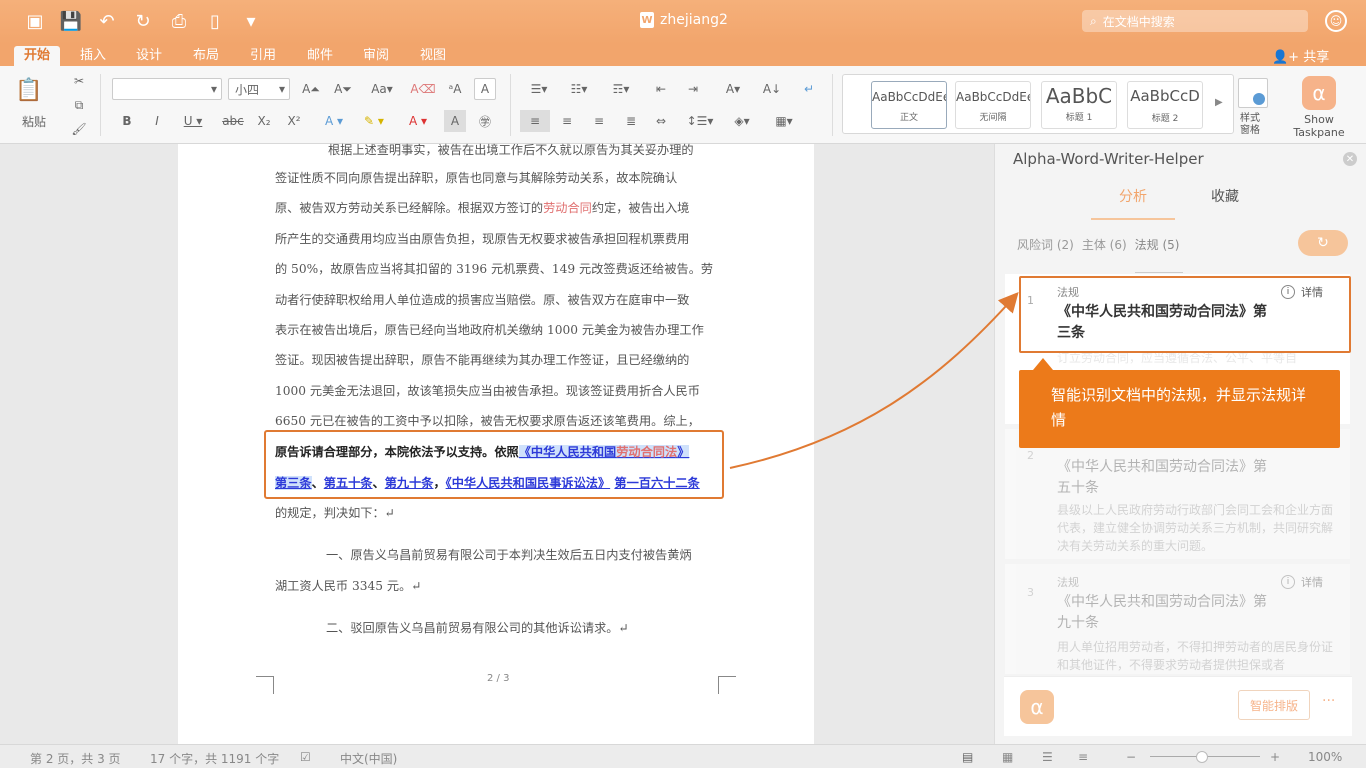  What do you see at coordinates (1131, 757) in the screenshot?
I see `zoom-out-button: −` at bounding box center [1131, 757].